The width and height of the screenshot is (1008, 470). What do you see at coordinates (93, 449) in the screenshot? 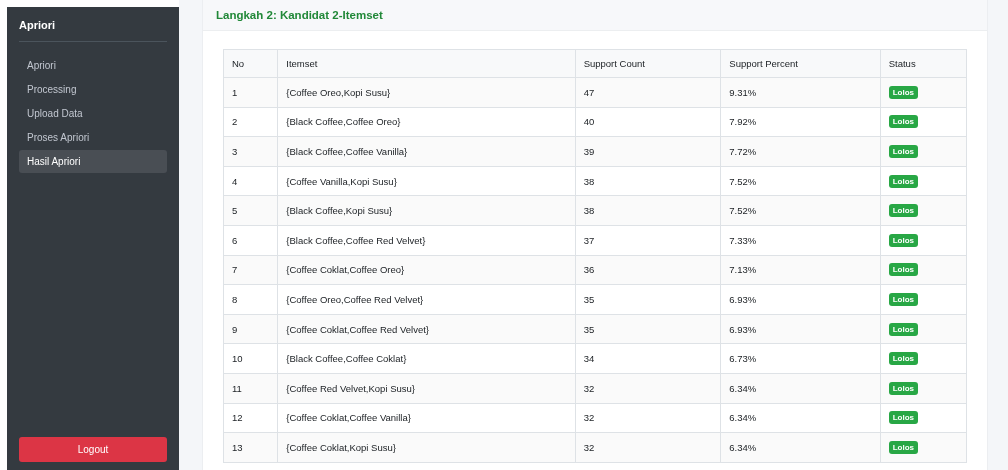
I see `logout-button: Logout` at bounding box center [93, 449].